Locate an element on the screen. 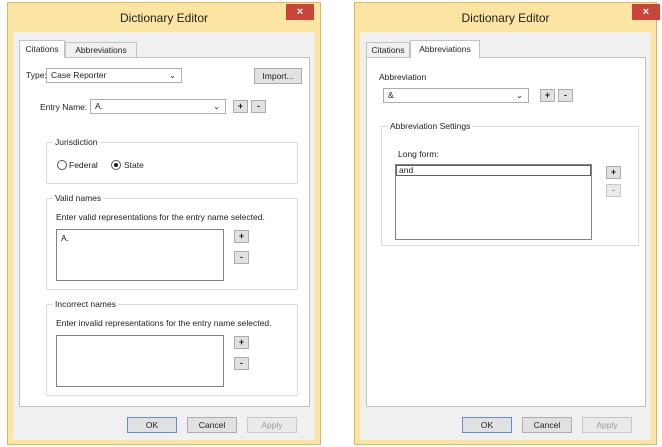  remove-incorrect-name-button: - is located at coordinates (241, 363).